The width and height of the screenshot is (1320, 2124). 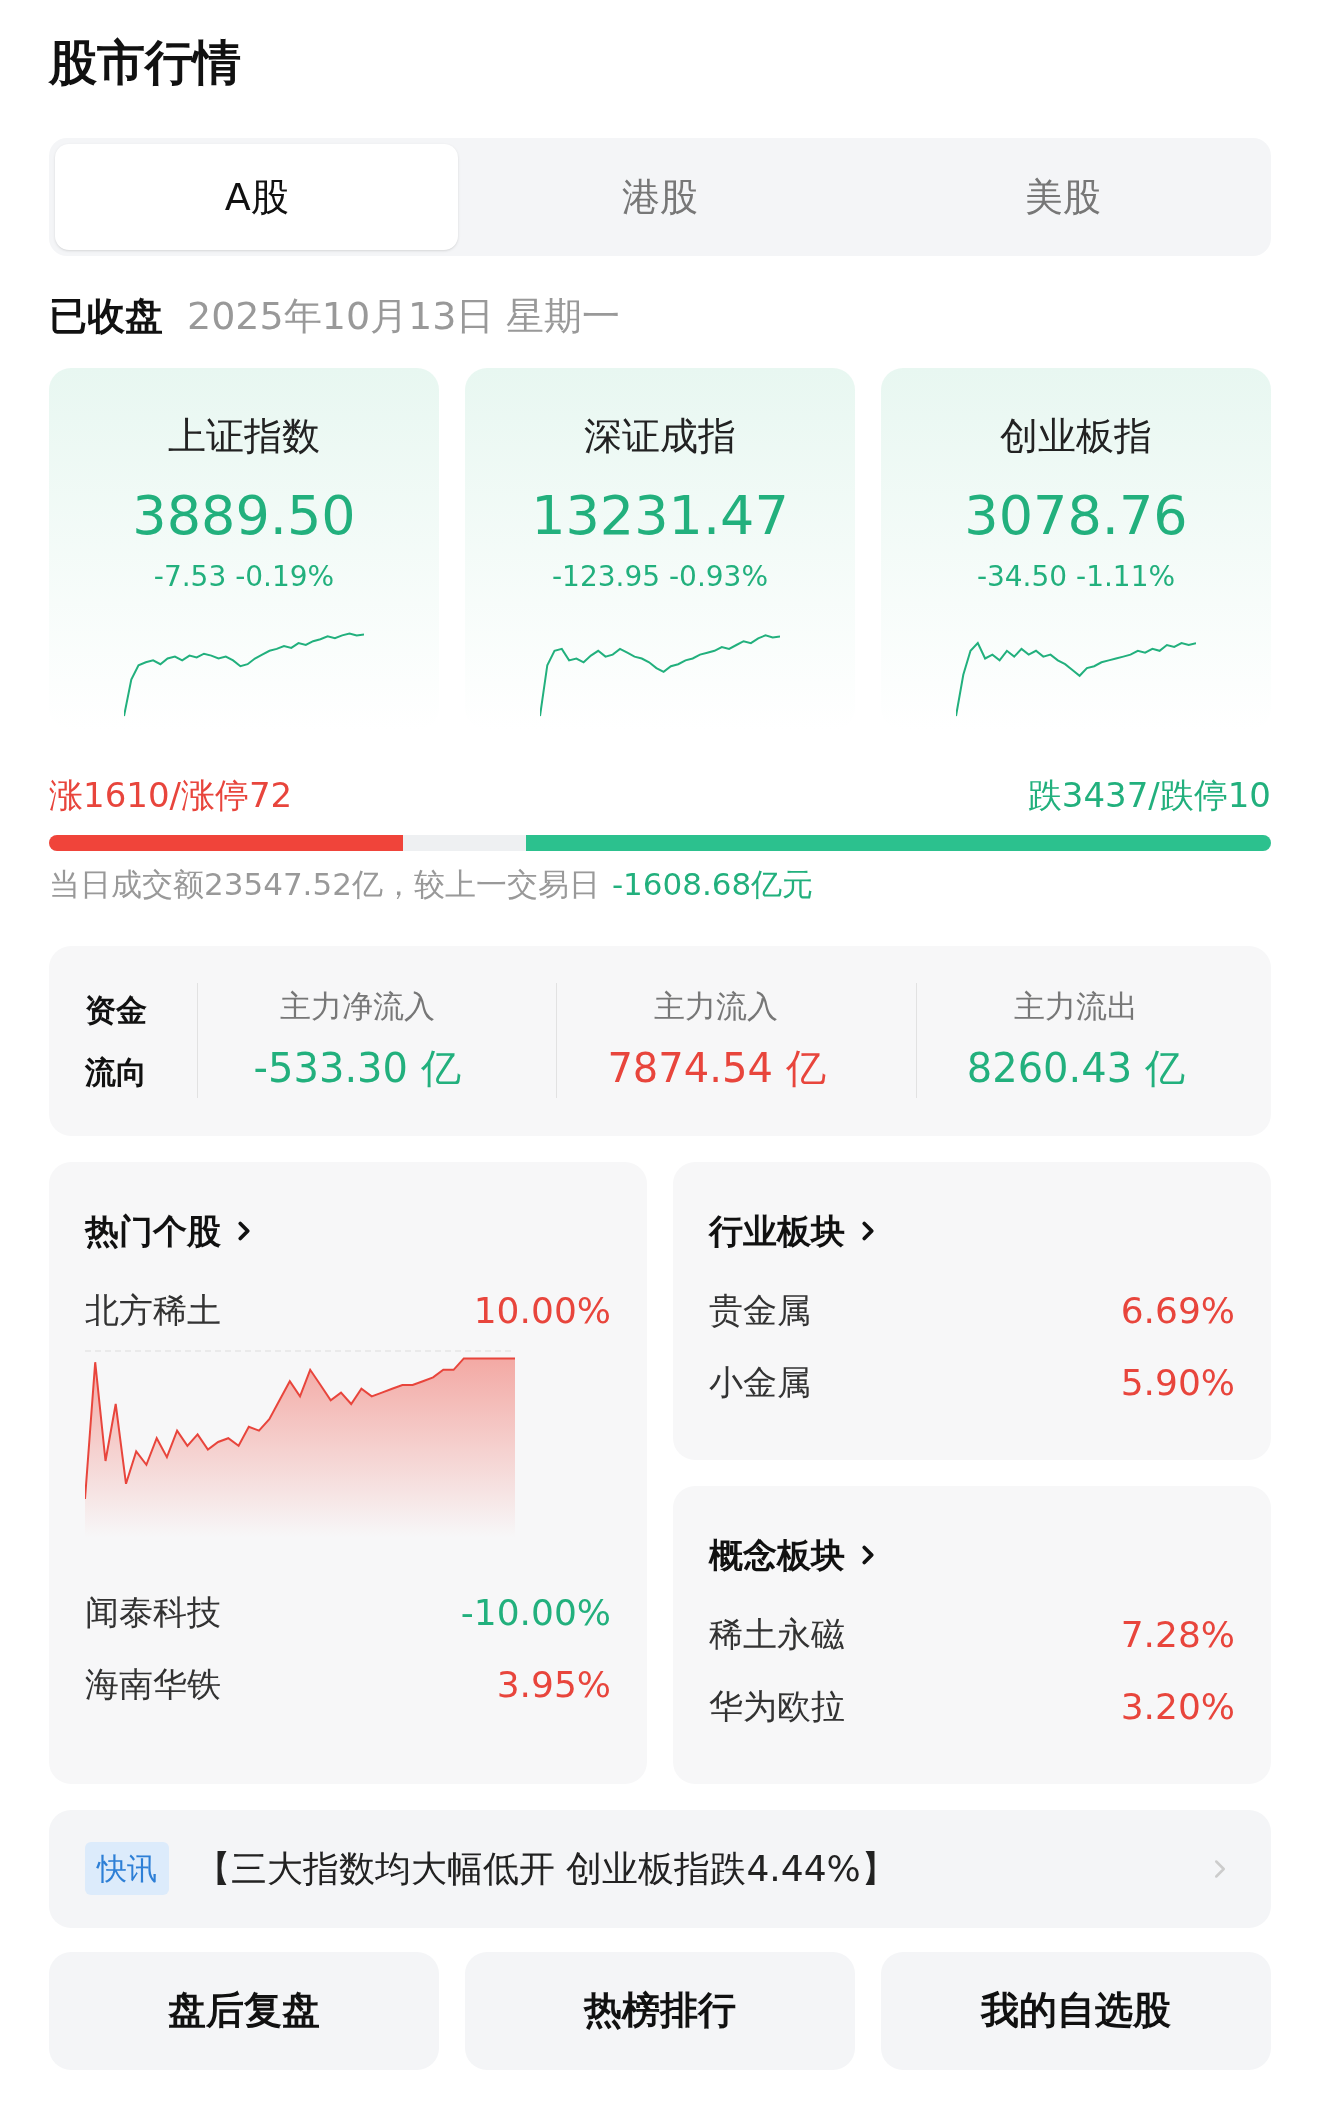 What do you see at coordinates (153, 1310) in the screenshot?
I see `stock-name: 北方稀土` at bounding box center [153, 1310].